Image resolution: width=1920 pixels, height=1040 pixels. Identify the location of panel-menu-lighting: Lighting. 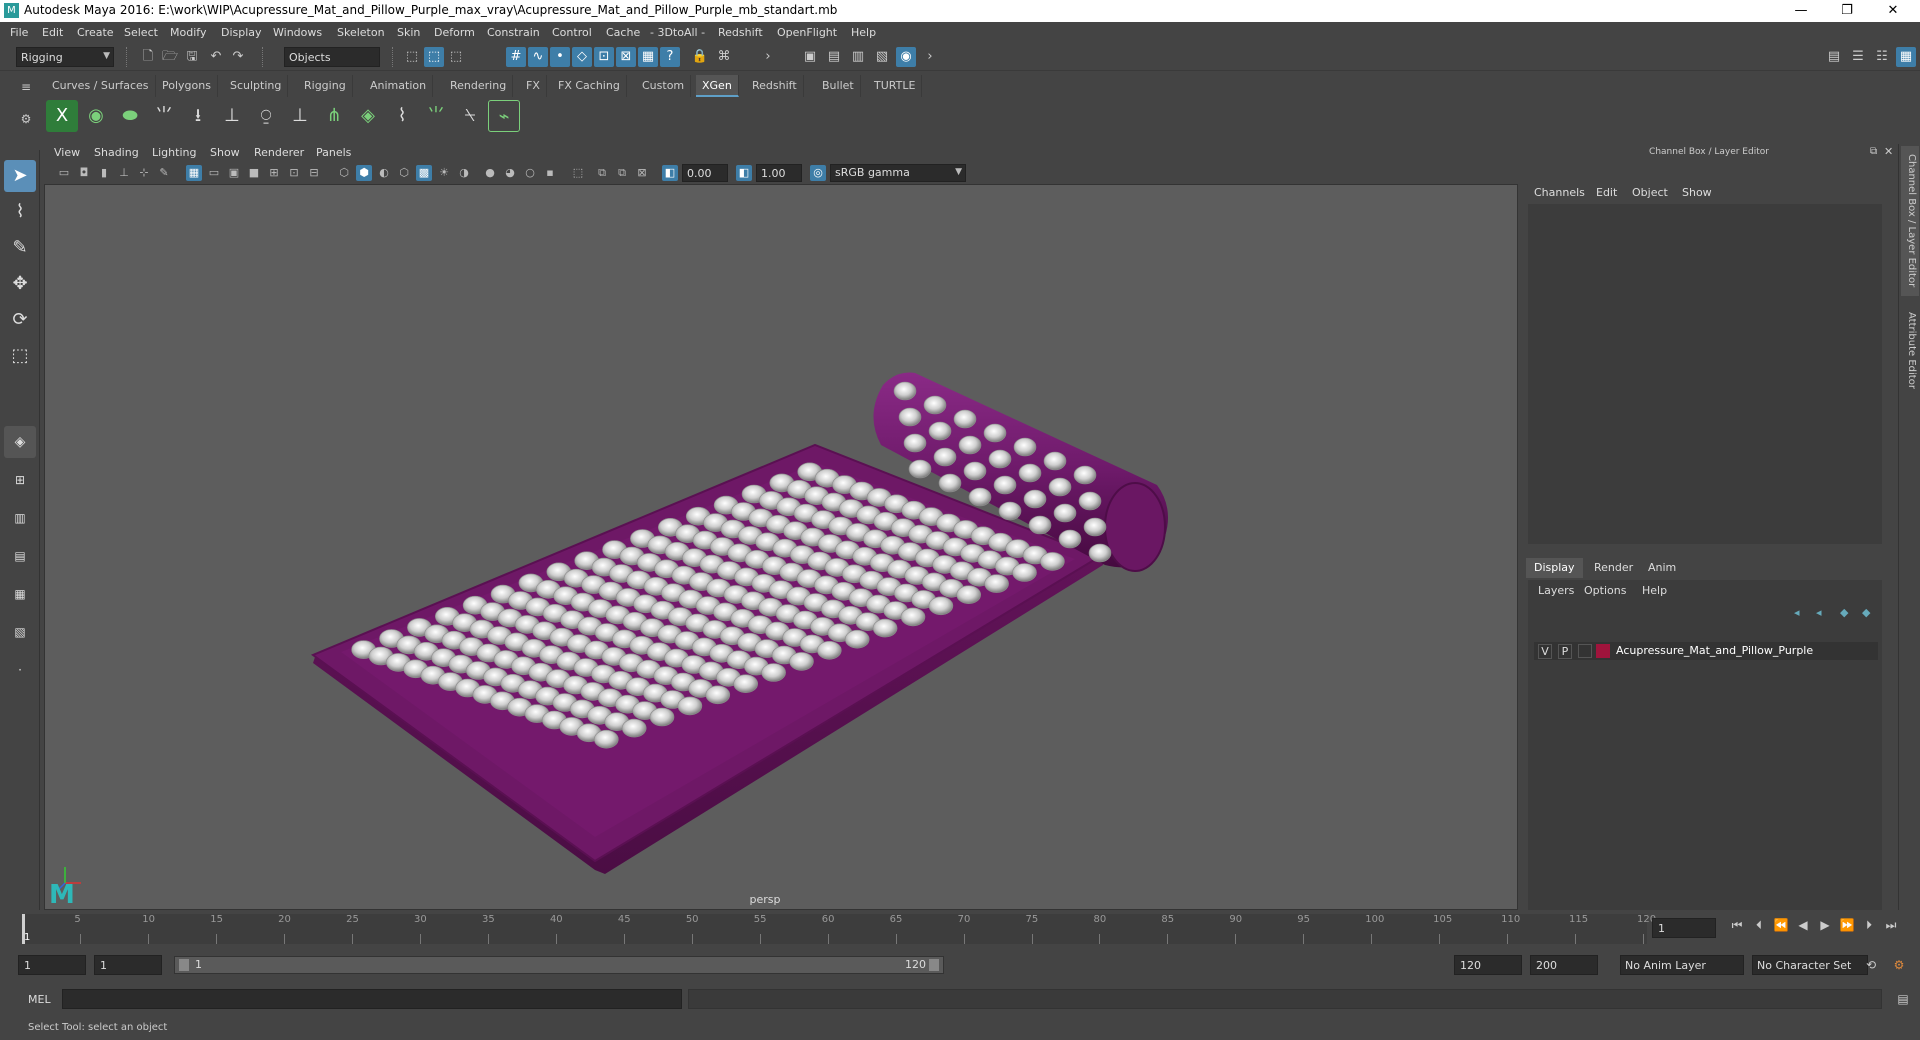
(174, 152).